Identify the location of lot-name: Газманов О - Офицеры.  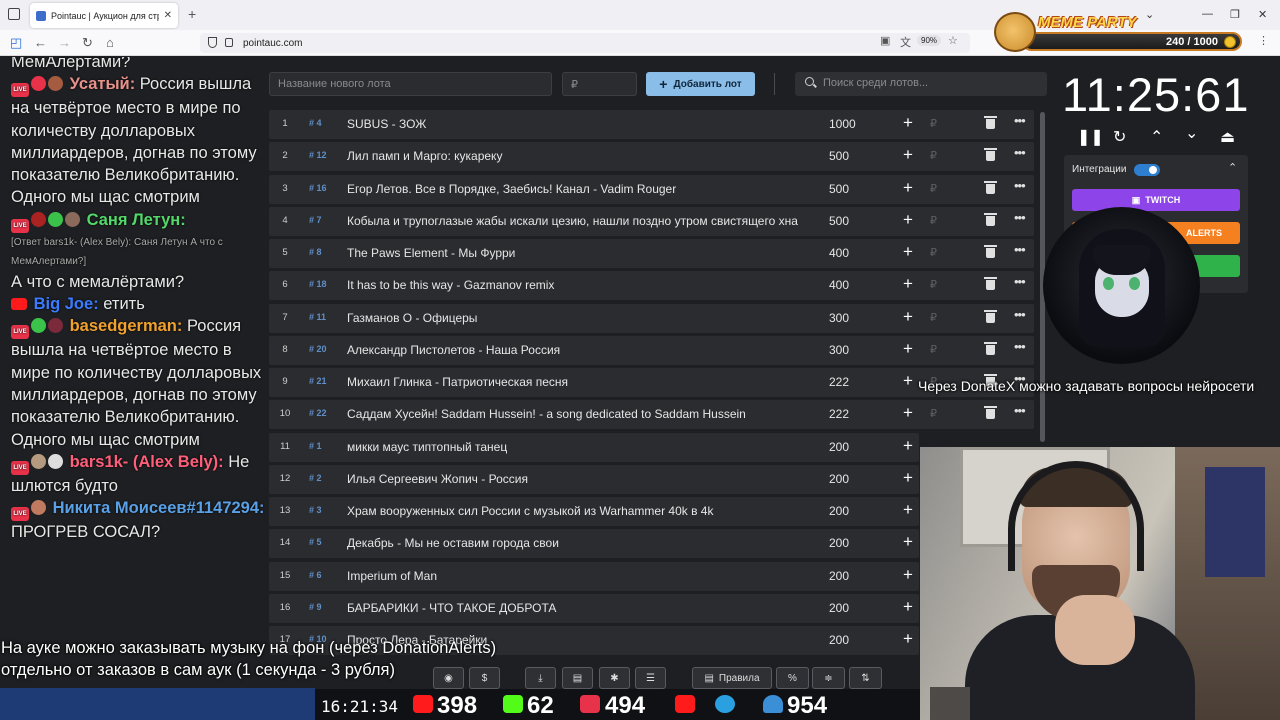
(578, 318).